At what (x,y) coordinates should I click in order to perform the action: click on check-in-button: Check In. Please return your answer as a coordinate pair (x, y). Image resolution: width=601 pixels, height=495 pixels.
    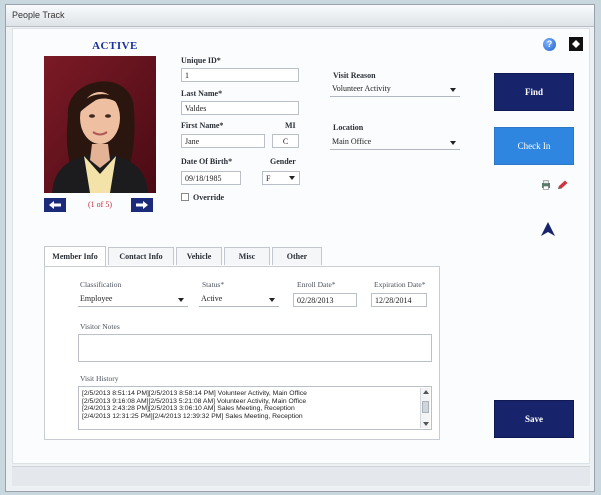
    Looking at the image, I should click on (534, 146).